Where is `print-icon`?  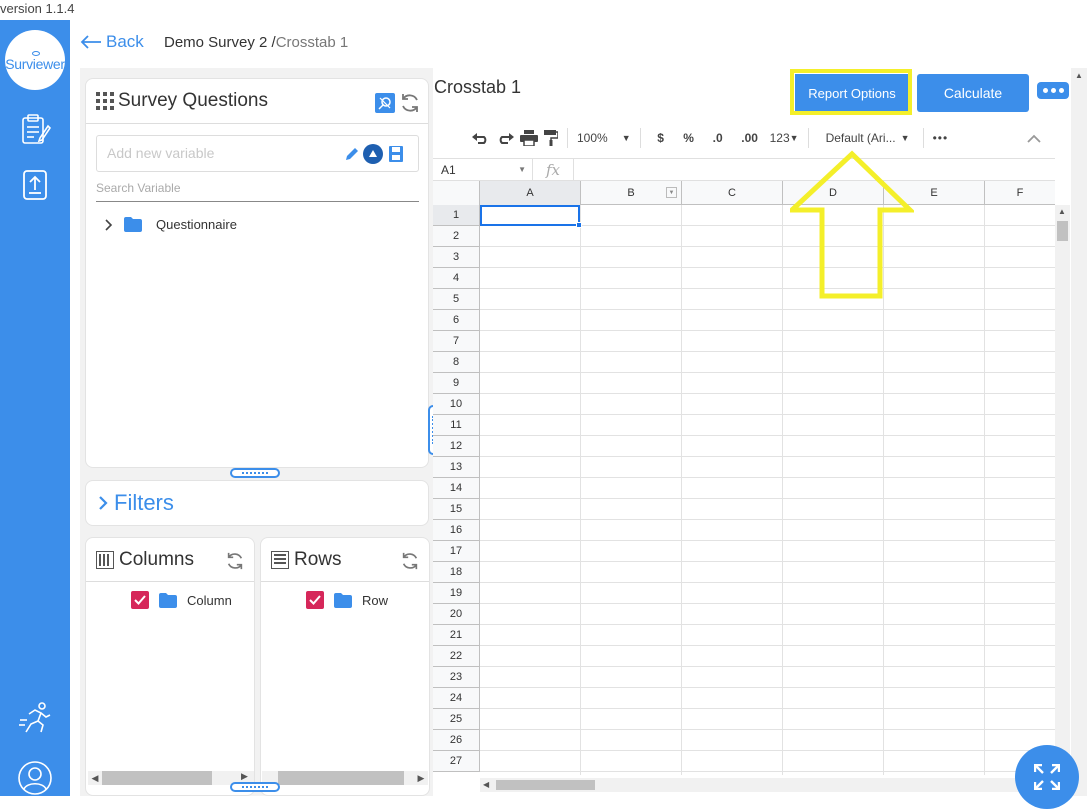
print-icon is located at coordinates (529, 138).